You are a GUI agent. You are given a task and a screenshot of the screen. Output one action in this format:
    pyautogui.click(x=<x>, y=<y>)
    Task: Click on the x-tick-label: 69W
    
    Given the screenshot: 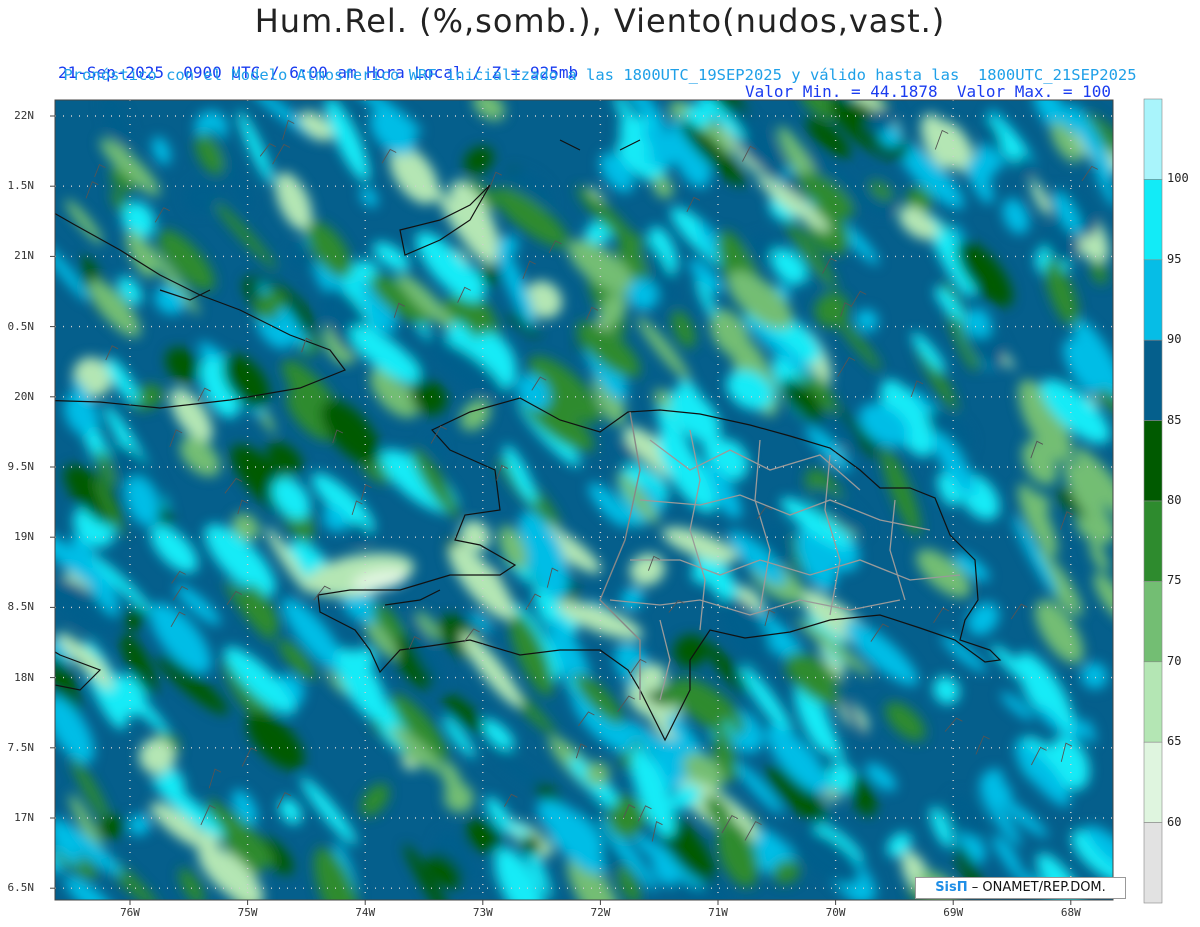 What is the action you would take?
    pyautogui.click(x=953, y=912)
    